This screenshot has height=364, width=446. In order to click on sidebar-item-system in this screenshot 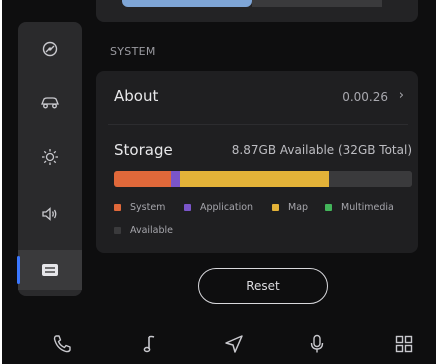, I will do `click(49, 270)`.